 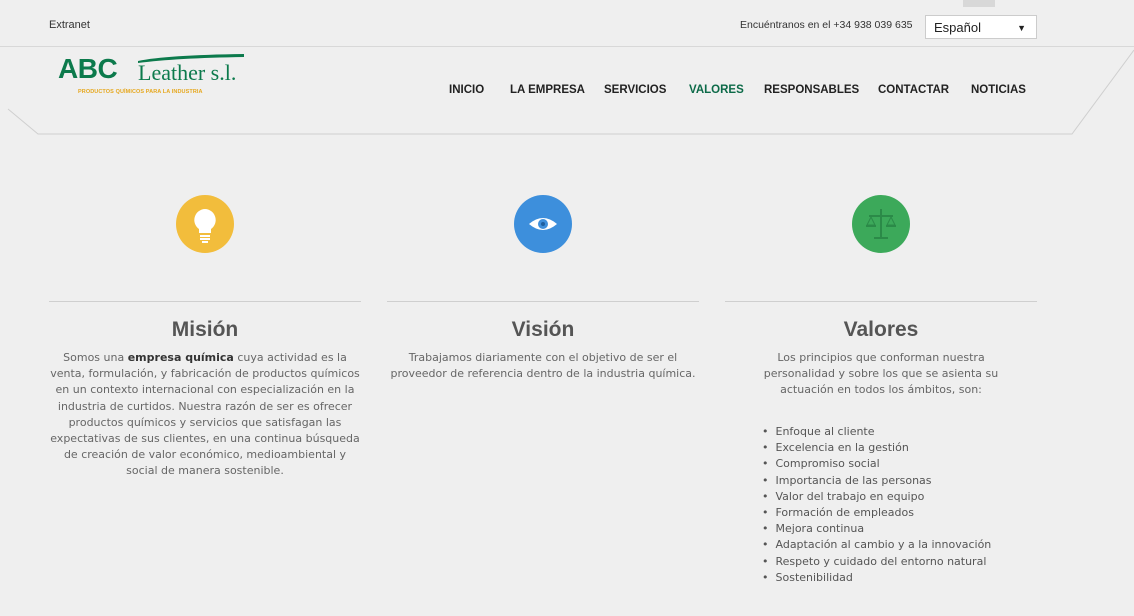 I want to click on list-item: Valor del trabajo en equipo, so click(x=876, y=497).